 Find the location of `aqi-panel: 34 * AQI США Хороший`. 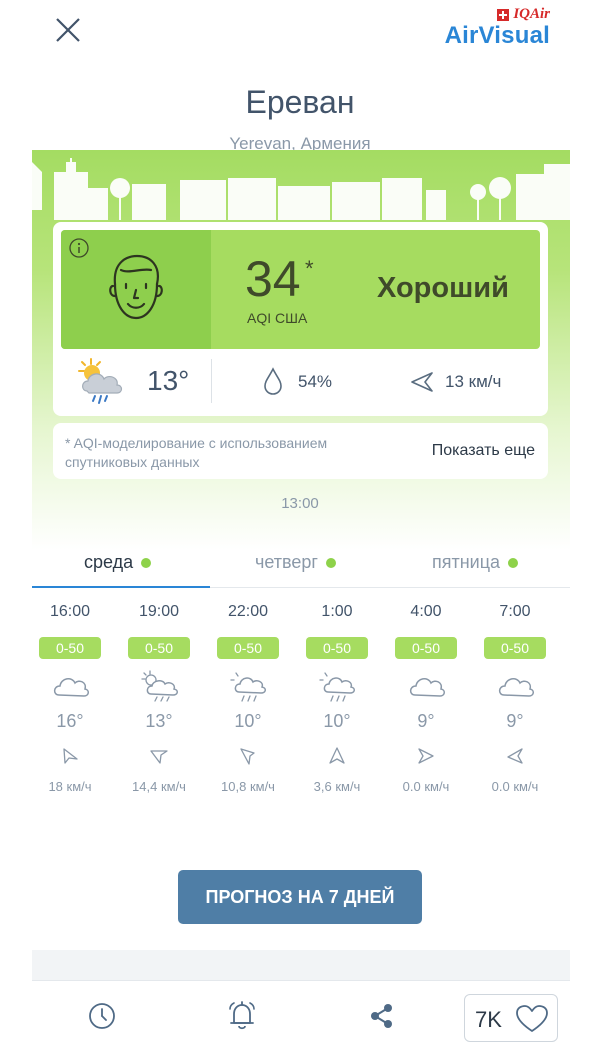

aqi-panel: 34 * AQI США Хороший is located at coordinates (300, 289).